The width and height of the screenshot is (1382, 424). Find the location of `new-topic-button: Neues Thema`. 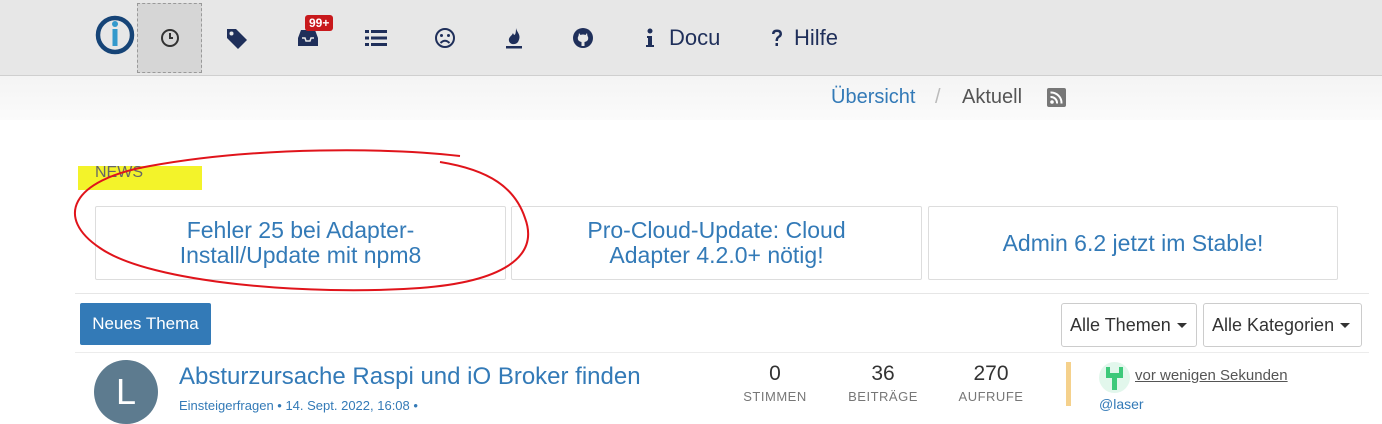

new-topic-button: Neues Thema is located at coordinates (145, 324).